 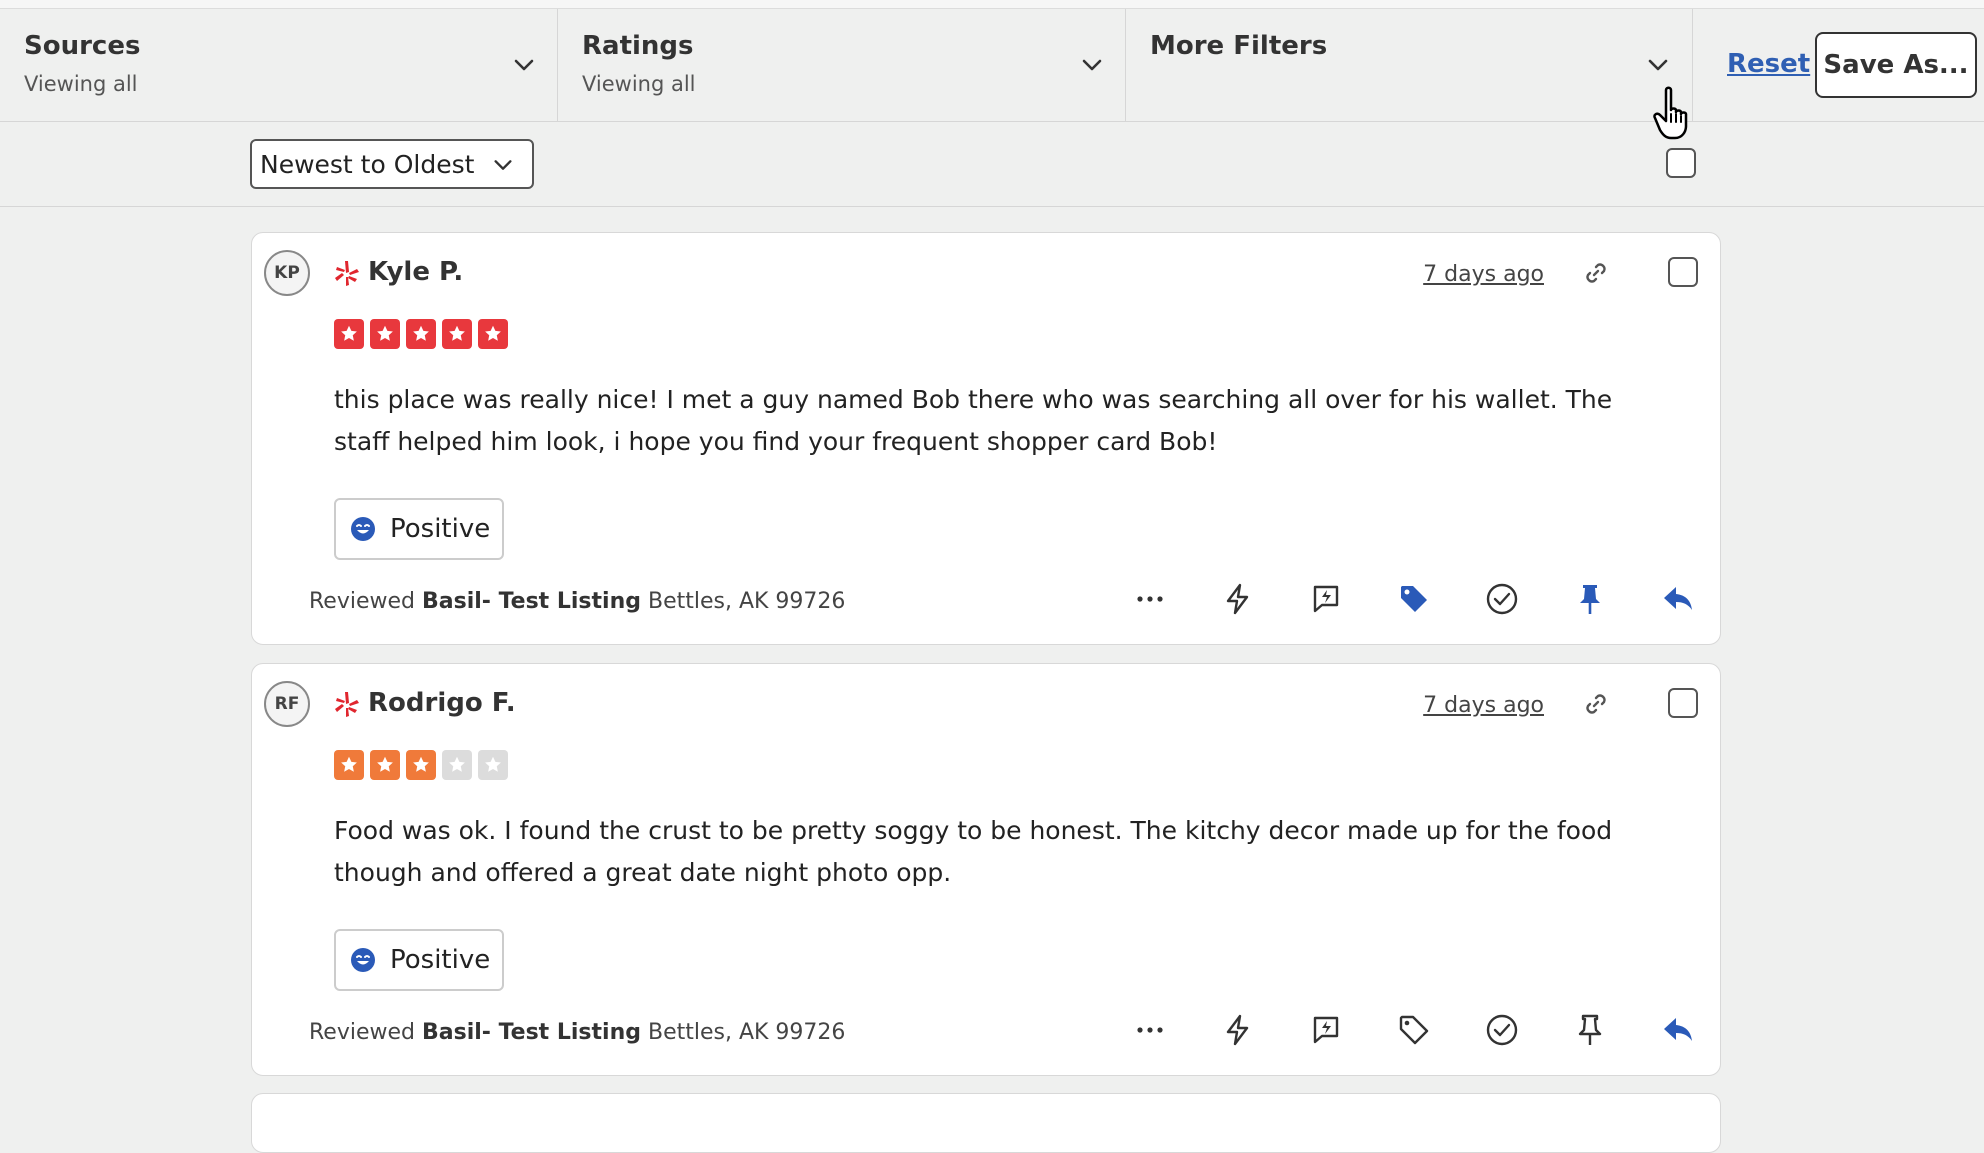 I want to click on review-card, so click(x=986, y=1123).